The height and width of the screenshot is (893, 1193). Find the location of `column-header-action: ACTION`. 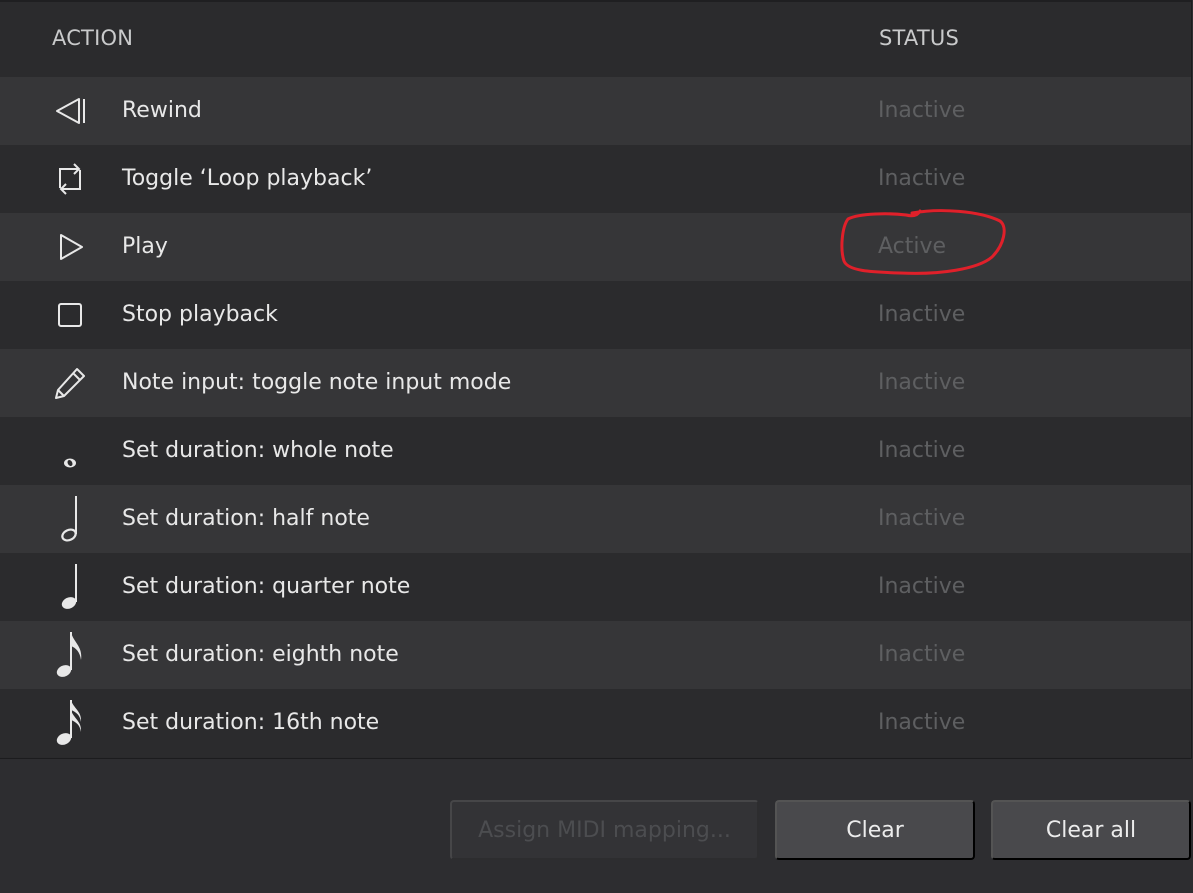

column-header-action: ACTION is located at coordinates (92, 38).